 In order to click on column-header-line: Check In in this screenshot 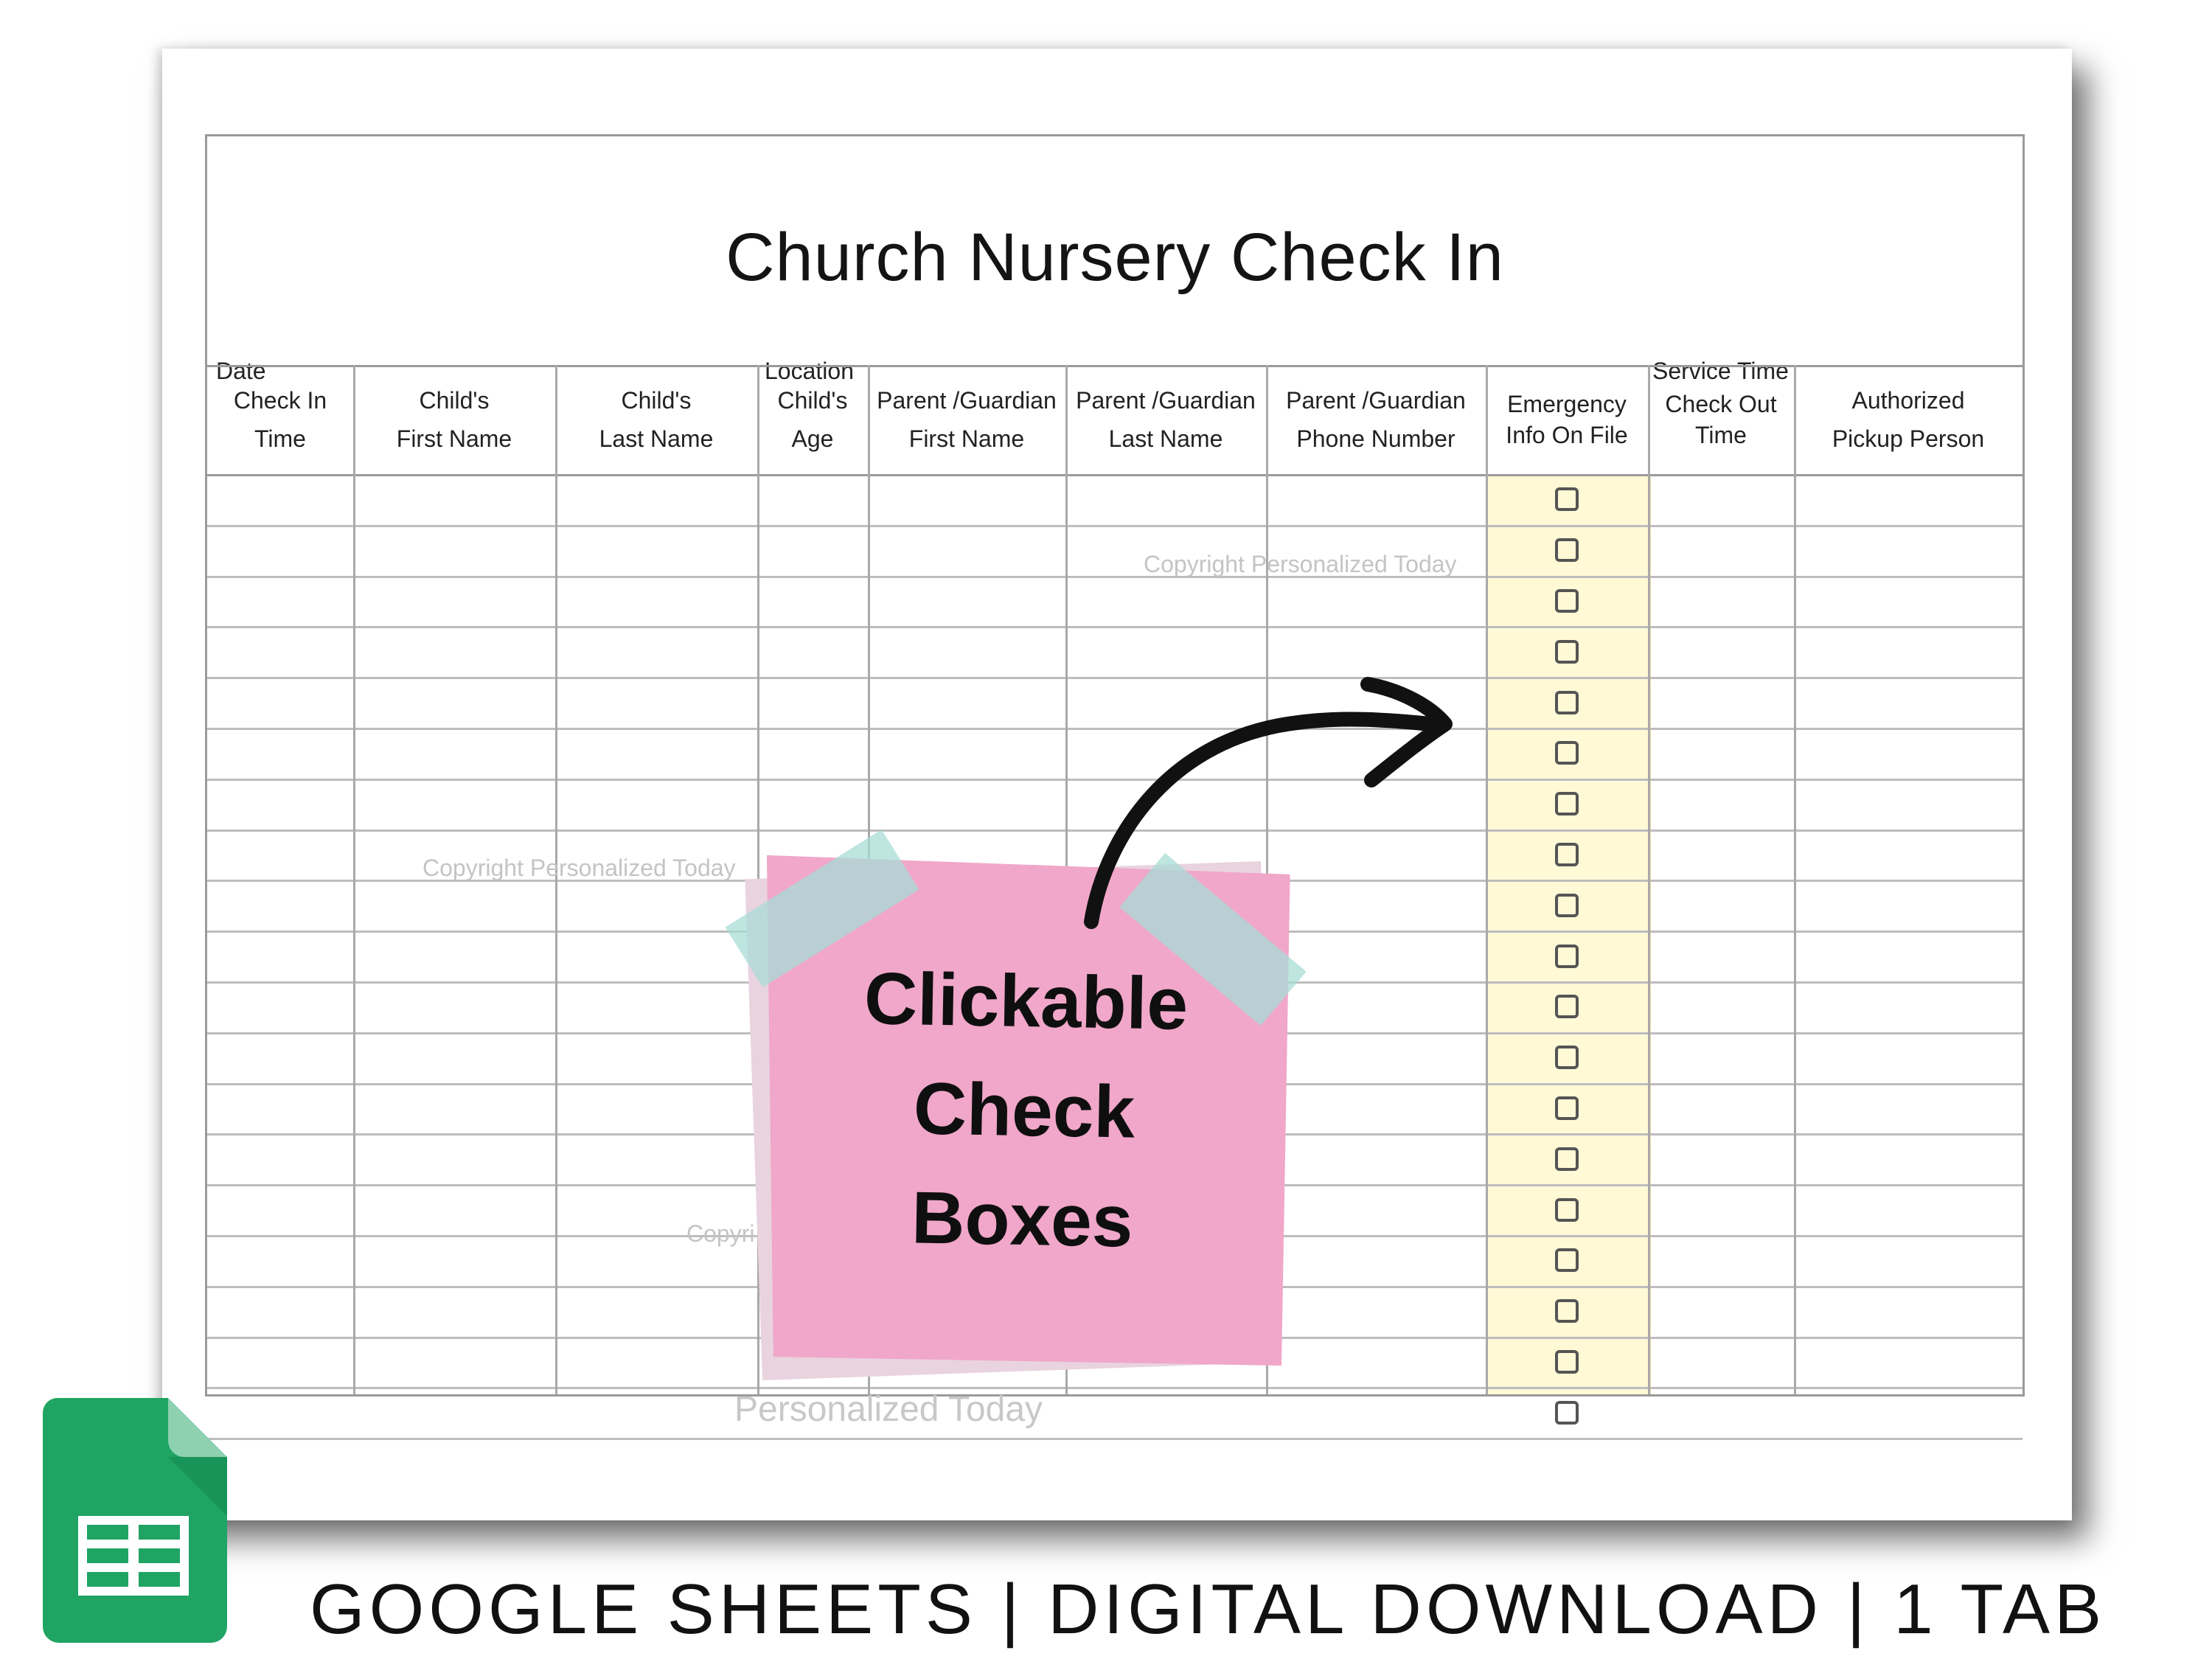, I will do `click(280, 400)`.